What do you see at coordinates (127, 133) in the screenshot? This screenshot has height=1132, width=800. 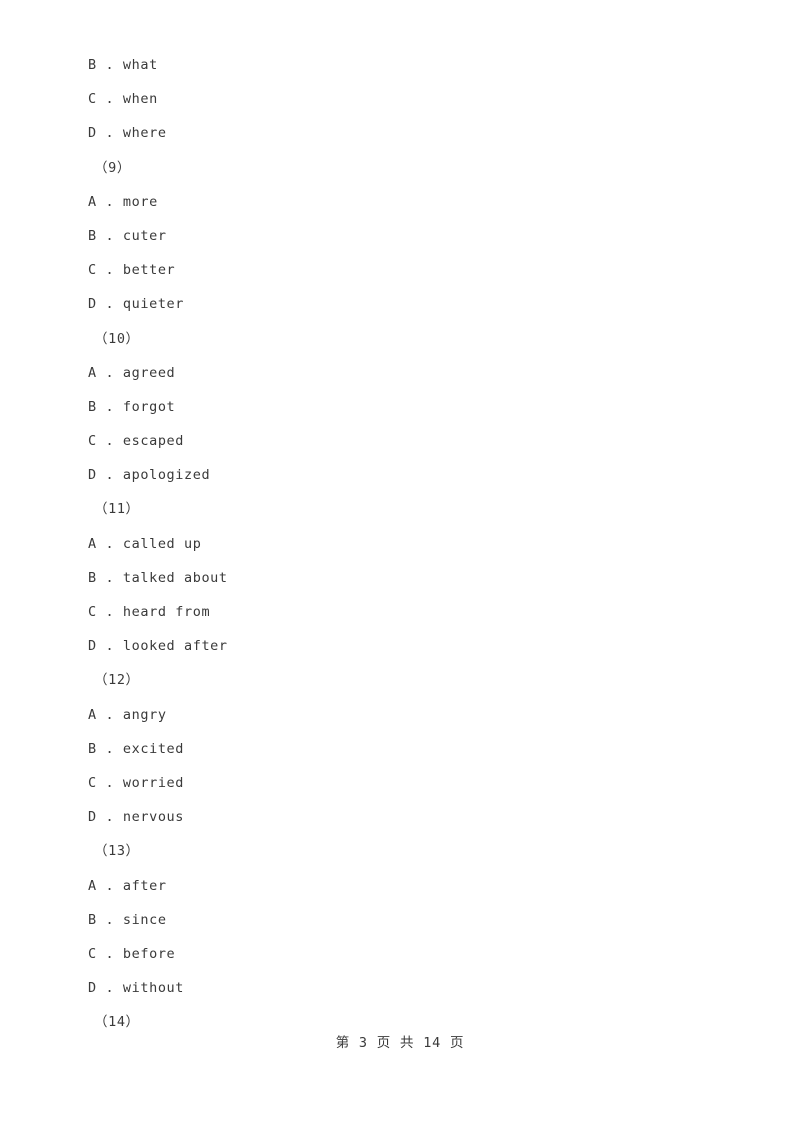 I see `answer-option: D . where` at bounding box center [127, 133].